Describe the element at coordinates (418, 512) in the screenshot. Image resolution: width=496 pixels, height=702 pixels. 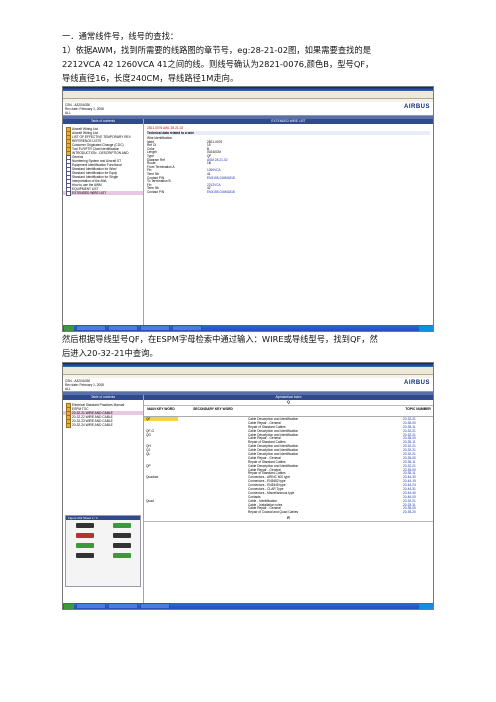
I see `index-topic-link: 20-35-20` at that location.